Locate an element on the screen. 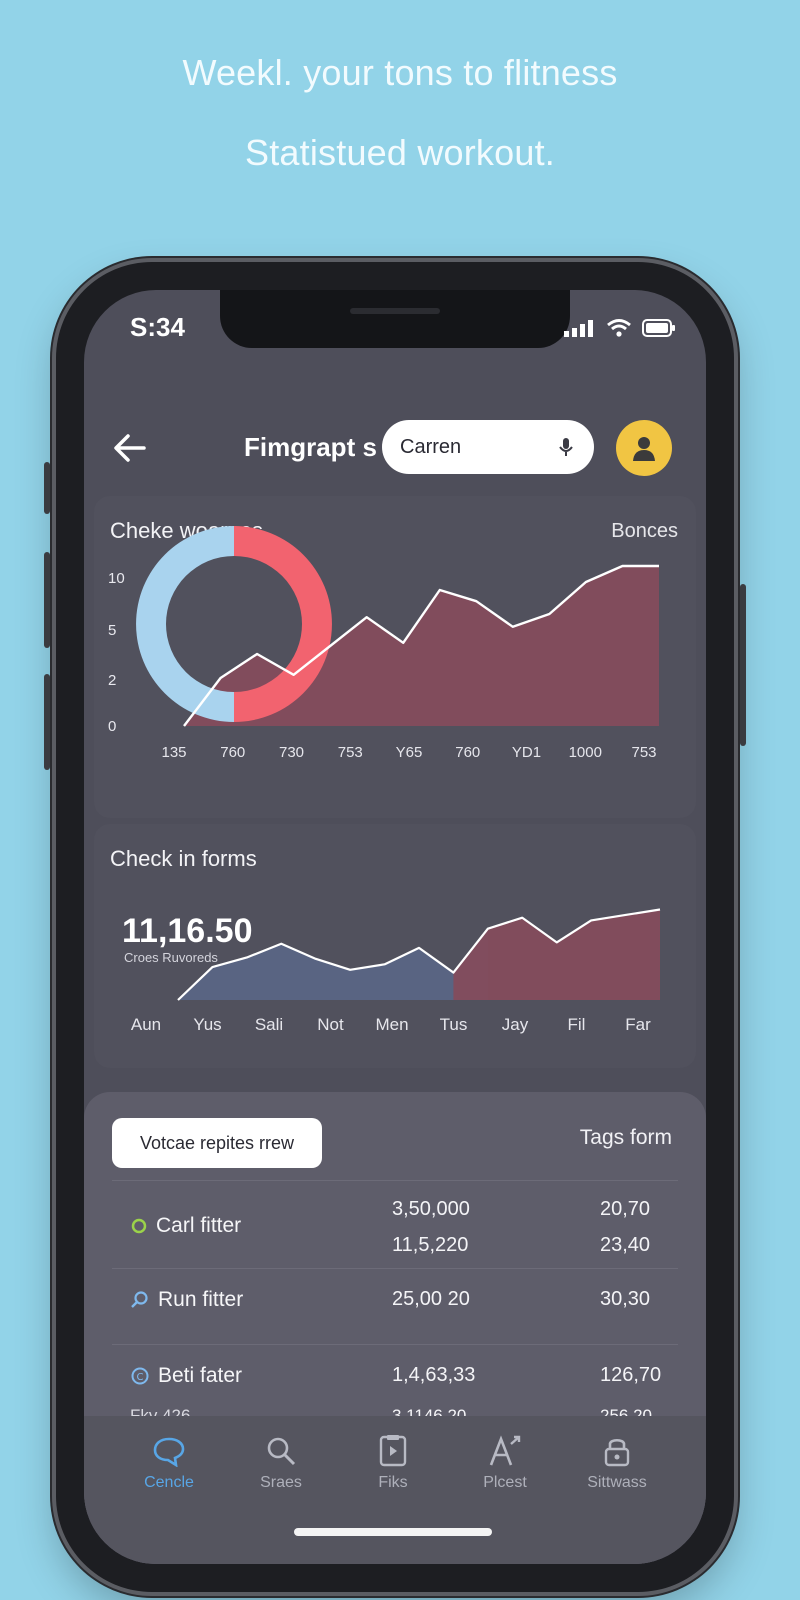 This screenshot has width=800, height=1600. x-tick-label: Far is located at coordinates (638, 1024).